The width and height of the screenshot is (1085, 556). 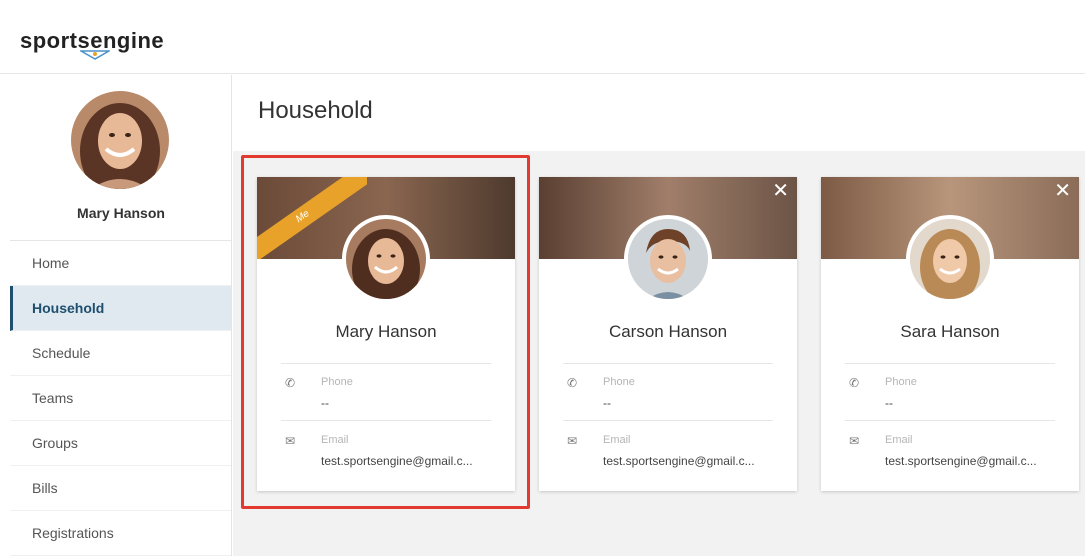 What do you see at coordinates (659, 113) in the screenshot?
I see `page-header: Household` at bounding box center [659, 113].